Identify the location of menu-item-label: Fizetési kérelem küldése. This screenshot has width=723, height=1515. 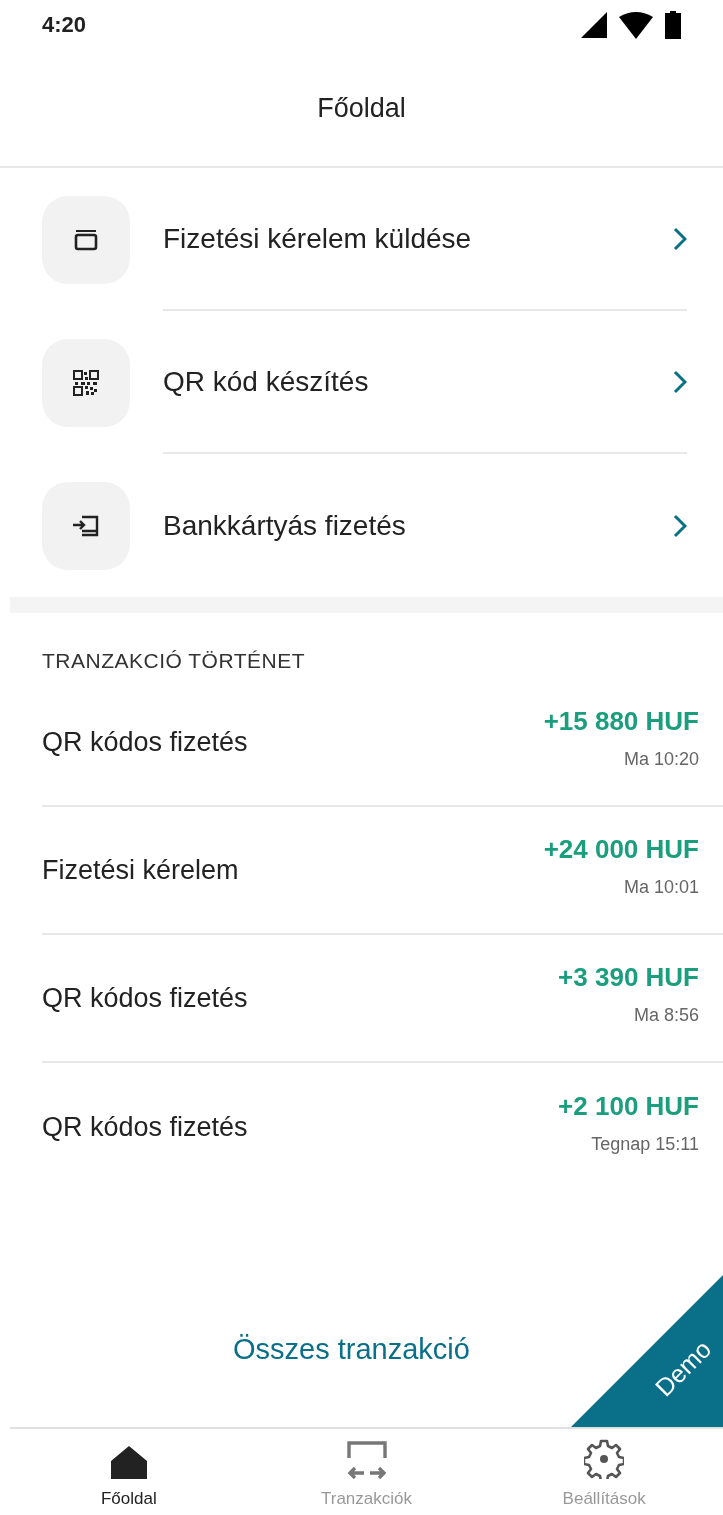
(318, 238).